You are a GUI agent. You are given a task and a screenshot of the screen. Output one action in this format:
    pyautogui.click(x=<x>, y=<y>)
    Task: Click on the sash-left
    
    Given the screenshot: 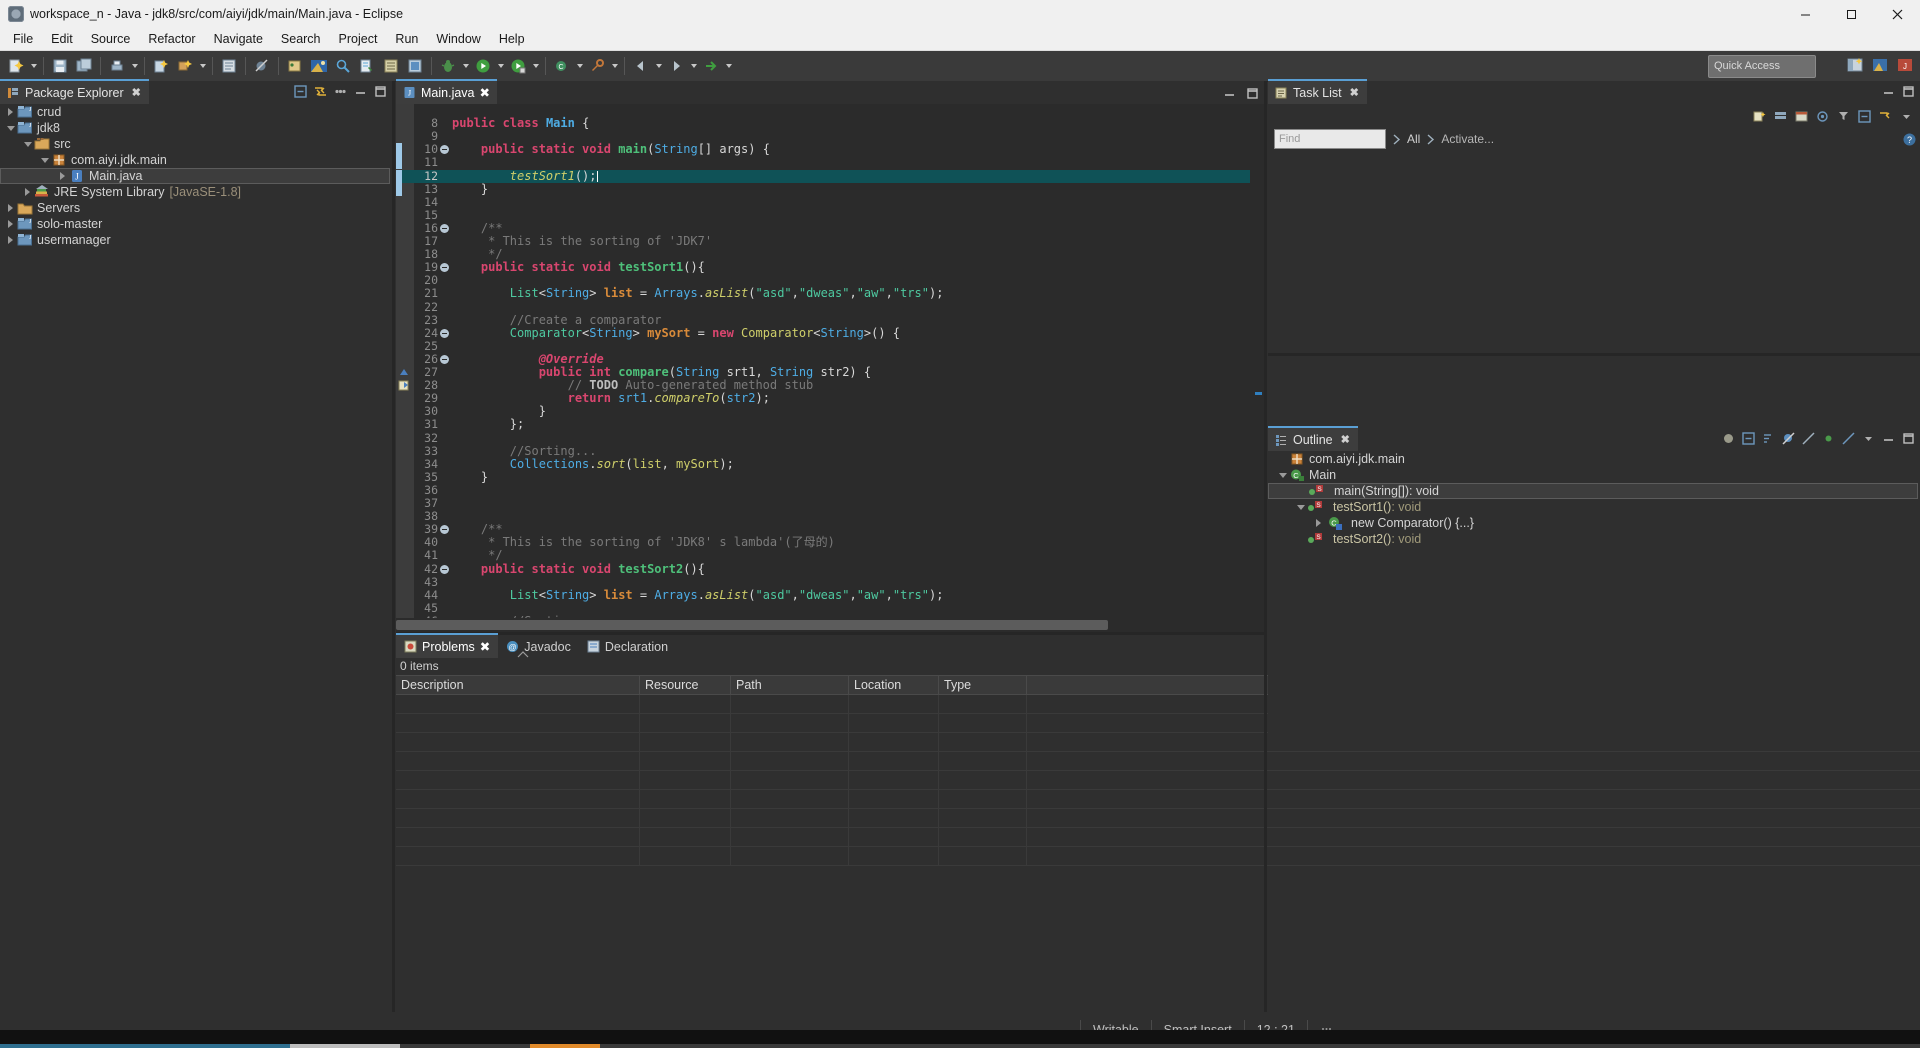 What is the action you would take?
    pyautogui.click(x=393, y=546)
    